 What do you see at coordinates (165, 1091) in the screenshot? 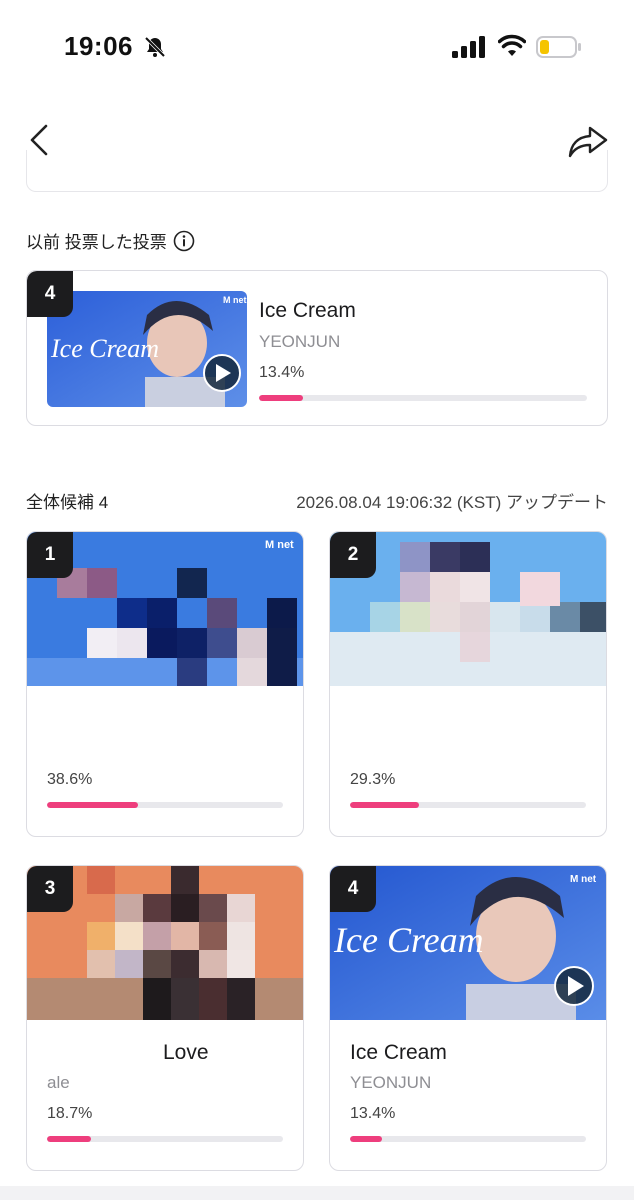
I see `candidate-info: Love ale 18.7%` at bounding box center [165, 1091].